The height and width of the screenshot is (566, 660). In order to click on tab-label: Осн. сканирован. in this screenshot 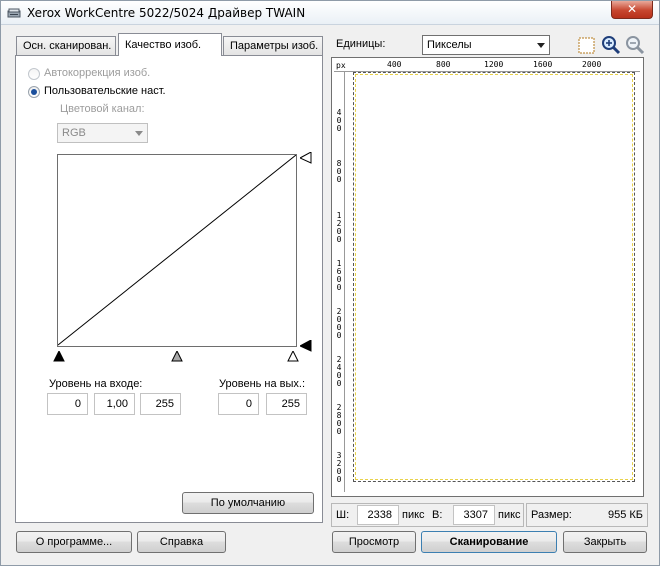, I will do `click(67, 46)`.